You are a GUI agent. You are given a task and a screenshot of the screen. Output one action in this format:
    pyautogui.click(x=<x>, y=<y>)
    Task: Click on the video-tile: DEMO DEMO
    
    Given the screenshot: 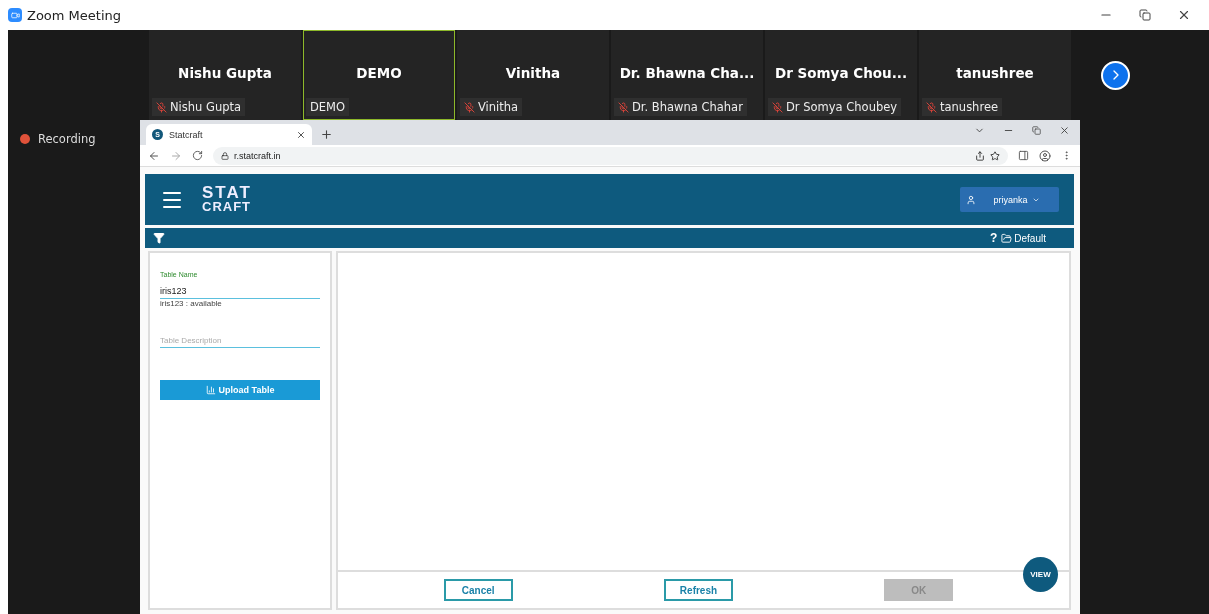 What is the action you would take?
    pyautogui.click(x=379, y=75)
    